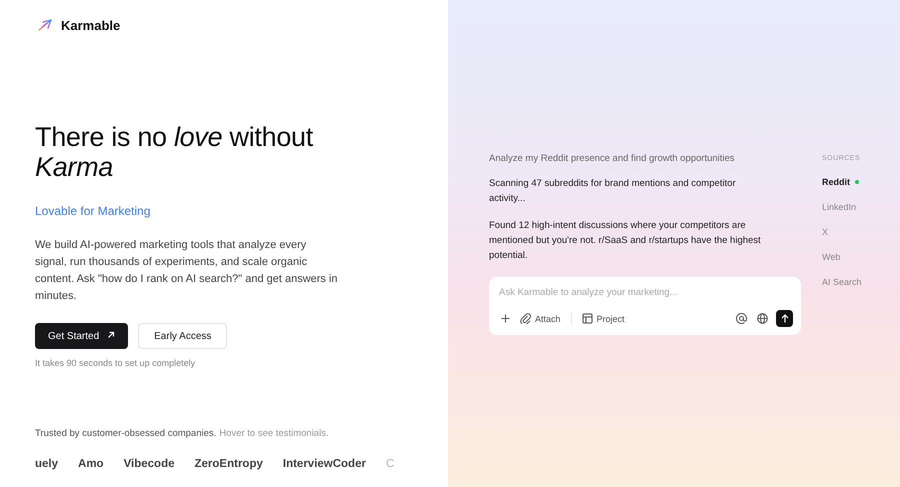  I want to click on trust-text: Trusted by customer-obsessed companies., so click(125, 433).